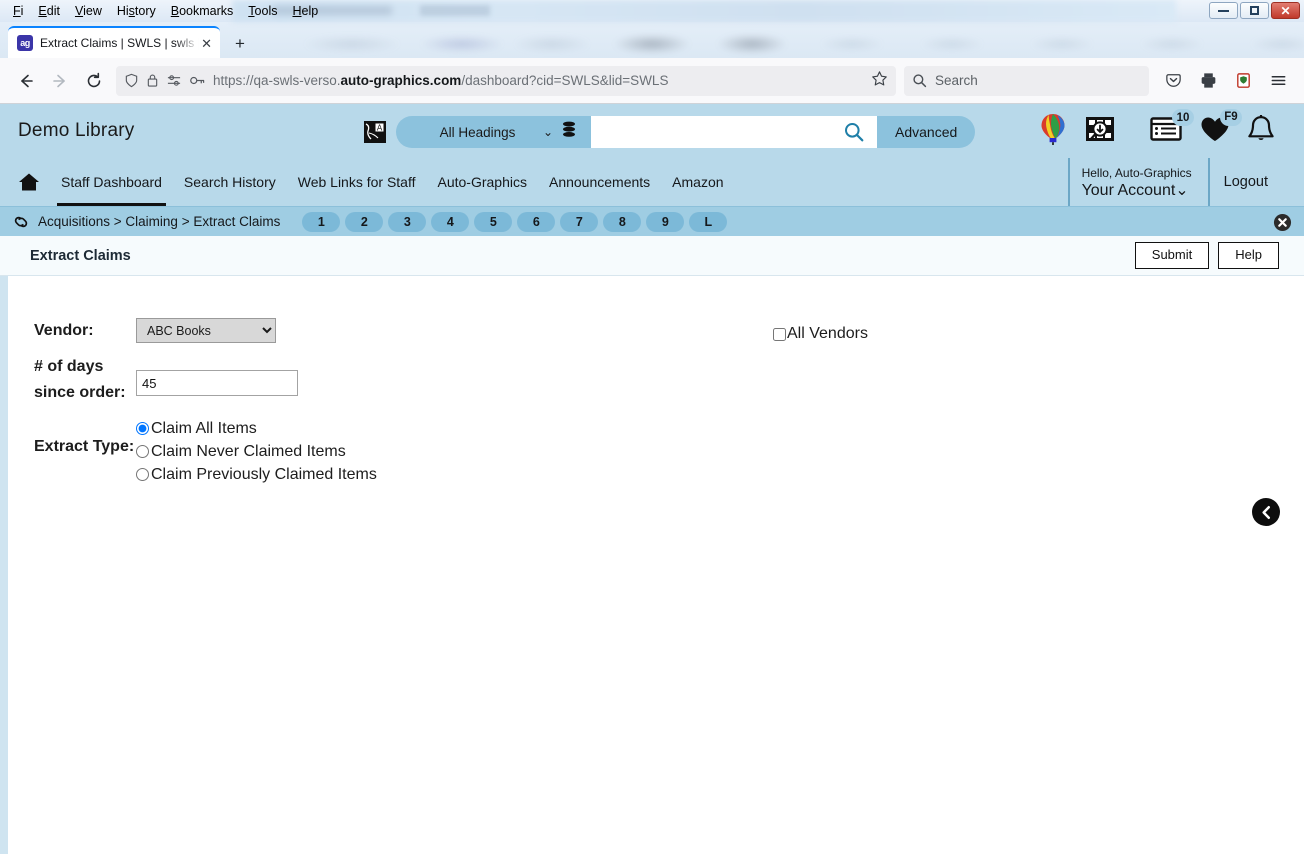  I want to click on database-icon, so click(569, 132).